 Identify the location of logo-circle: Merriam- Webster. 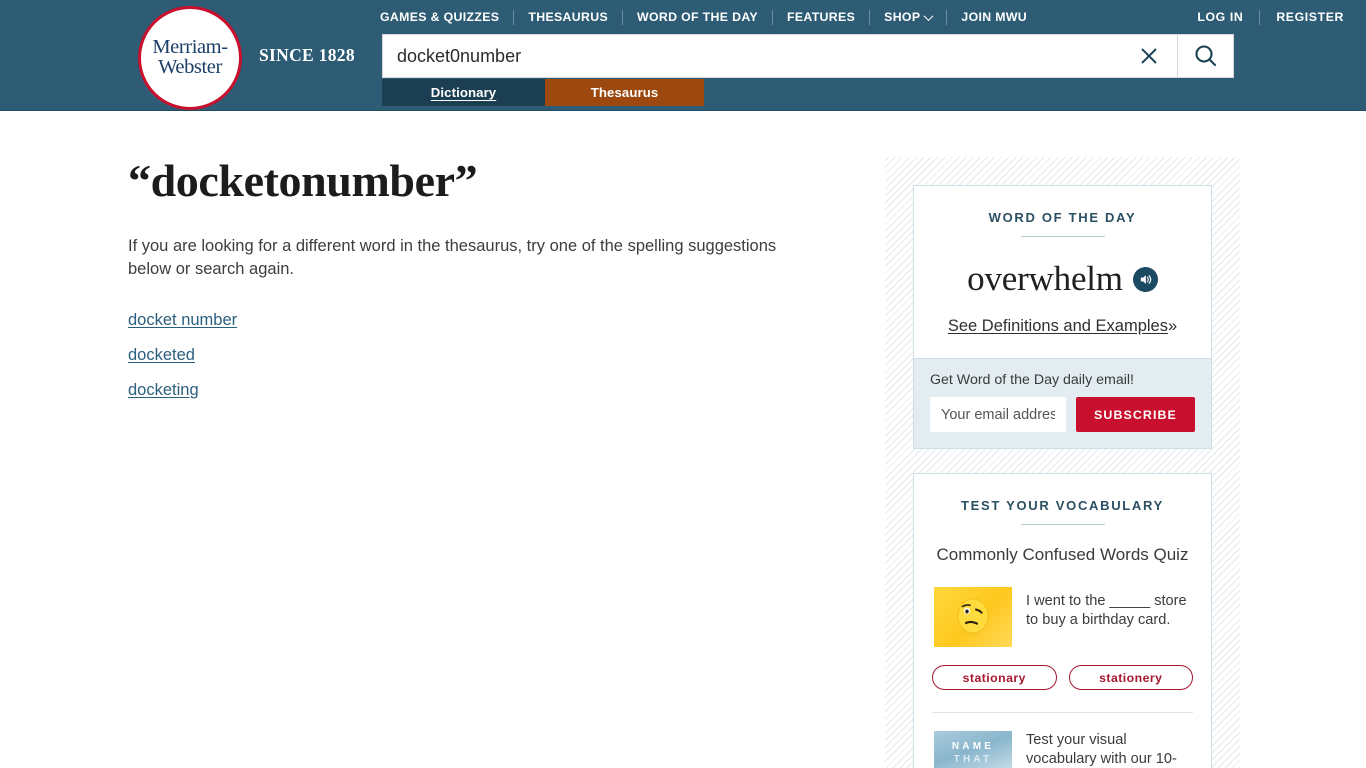
(190, 58).